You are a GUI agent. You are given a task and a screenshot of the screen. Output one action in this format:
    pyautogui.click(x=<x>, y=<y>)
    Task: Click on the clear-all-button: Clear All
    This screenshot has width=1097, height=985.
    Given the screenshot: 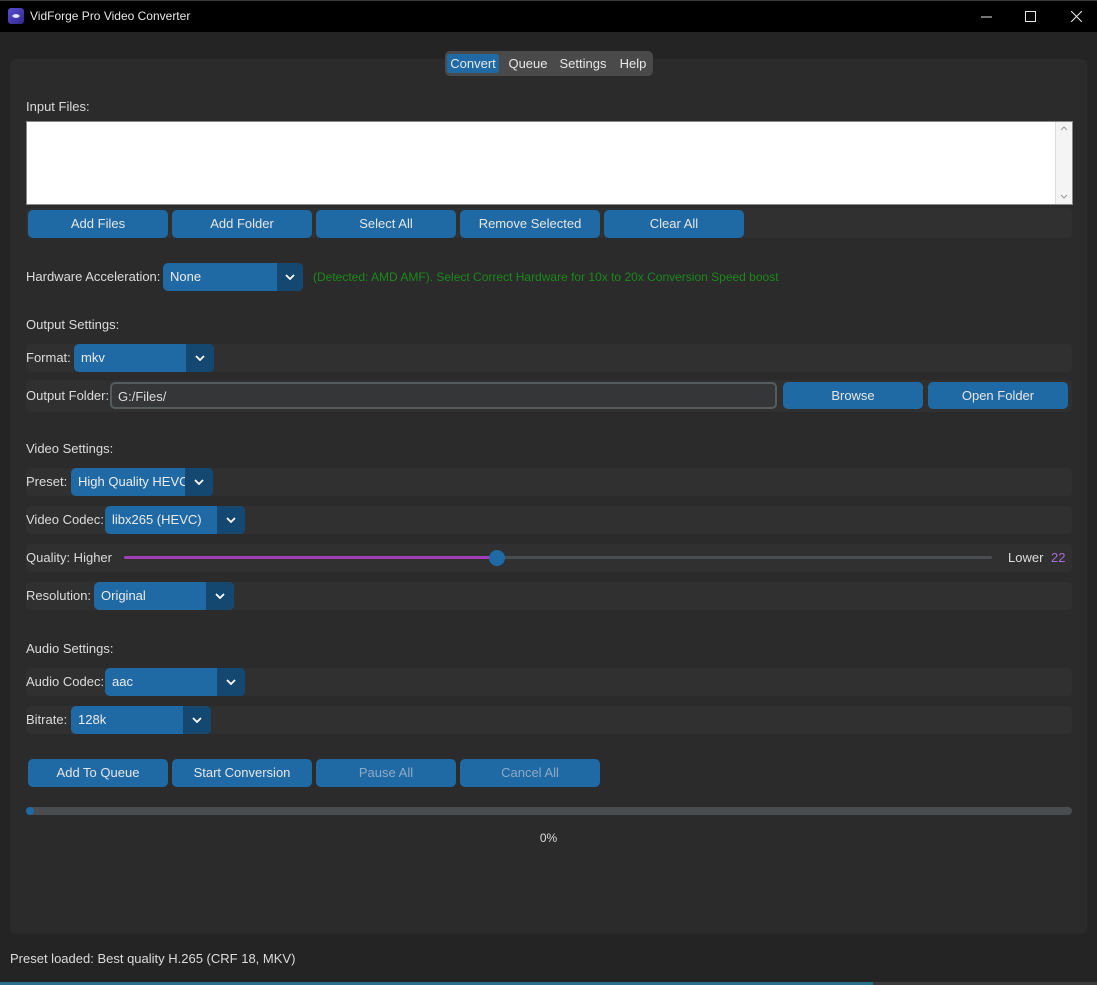 What is the action you would take?
    pyautogui.click(x=674, y=224)
    